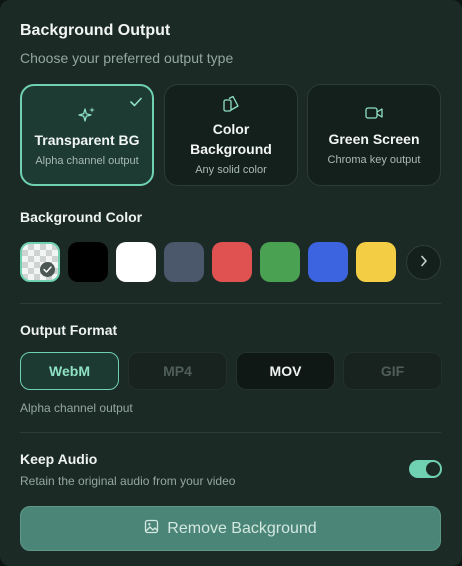 This screenshot has height=566, width=462. I want to click on format-hint: Alpha channel output, so click(76, 408).